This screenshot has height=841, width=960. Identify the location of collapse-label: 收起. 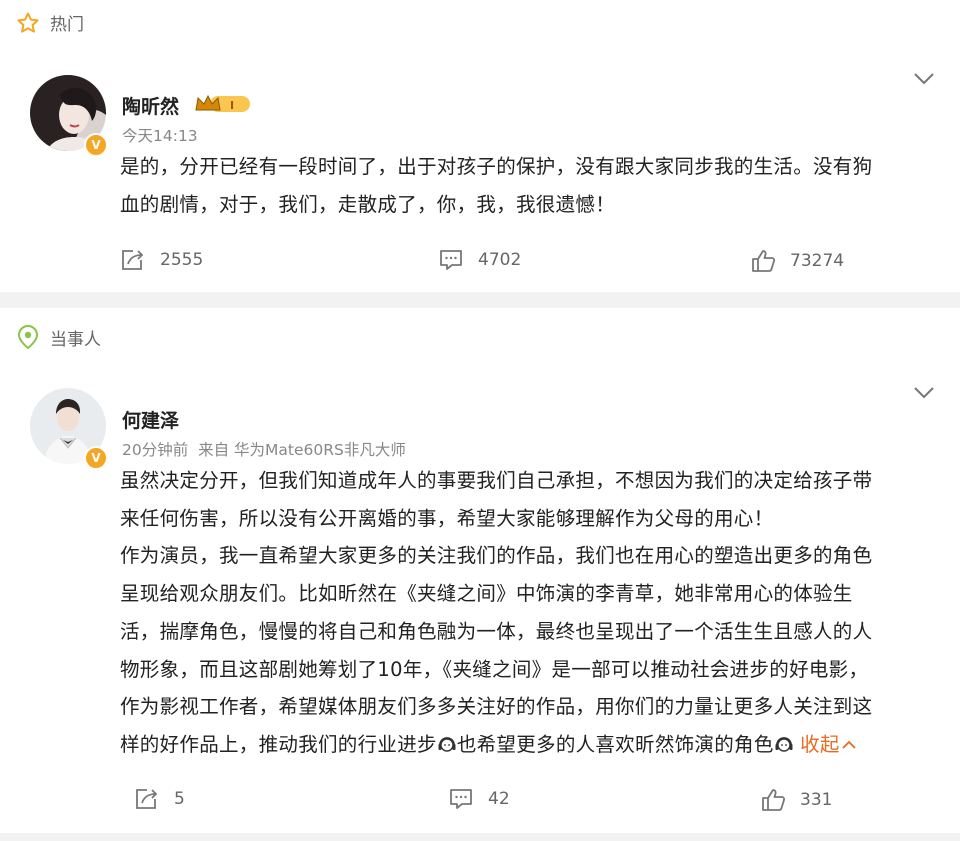
(820, 744).